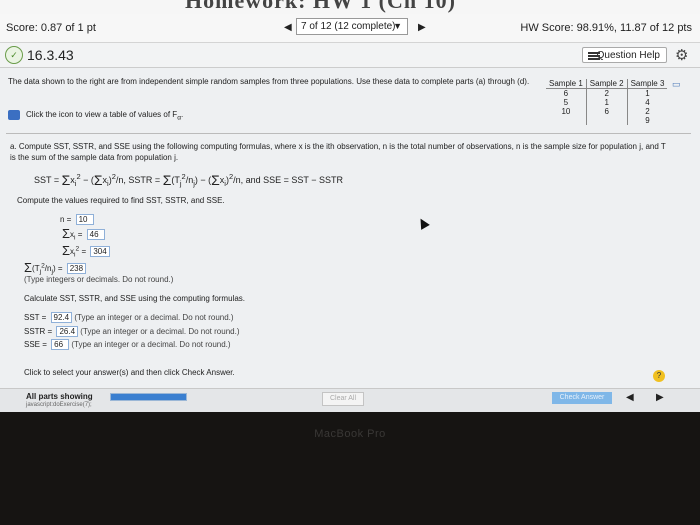 This screenshot has width=700, height=525. What do you see at coordinates (647, 102) in the screenshot?
I see `table-cell: 4` at bounding box center [647, 102].